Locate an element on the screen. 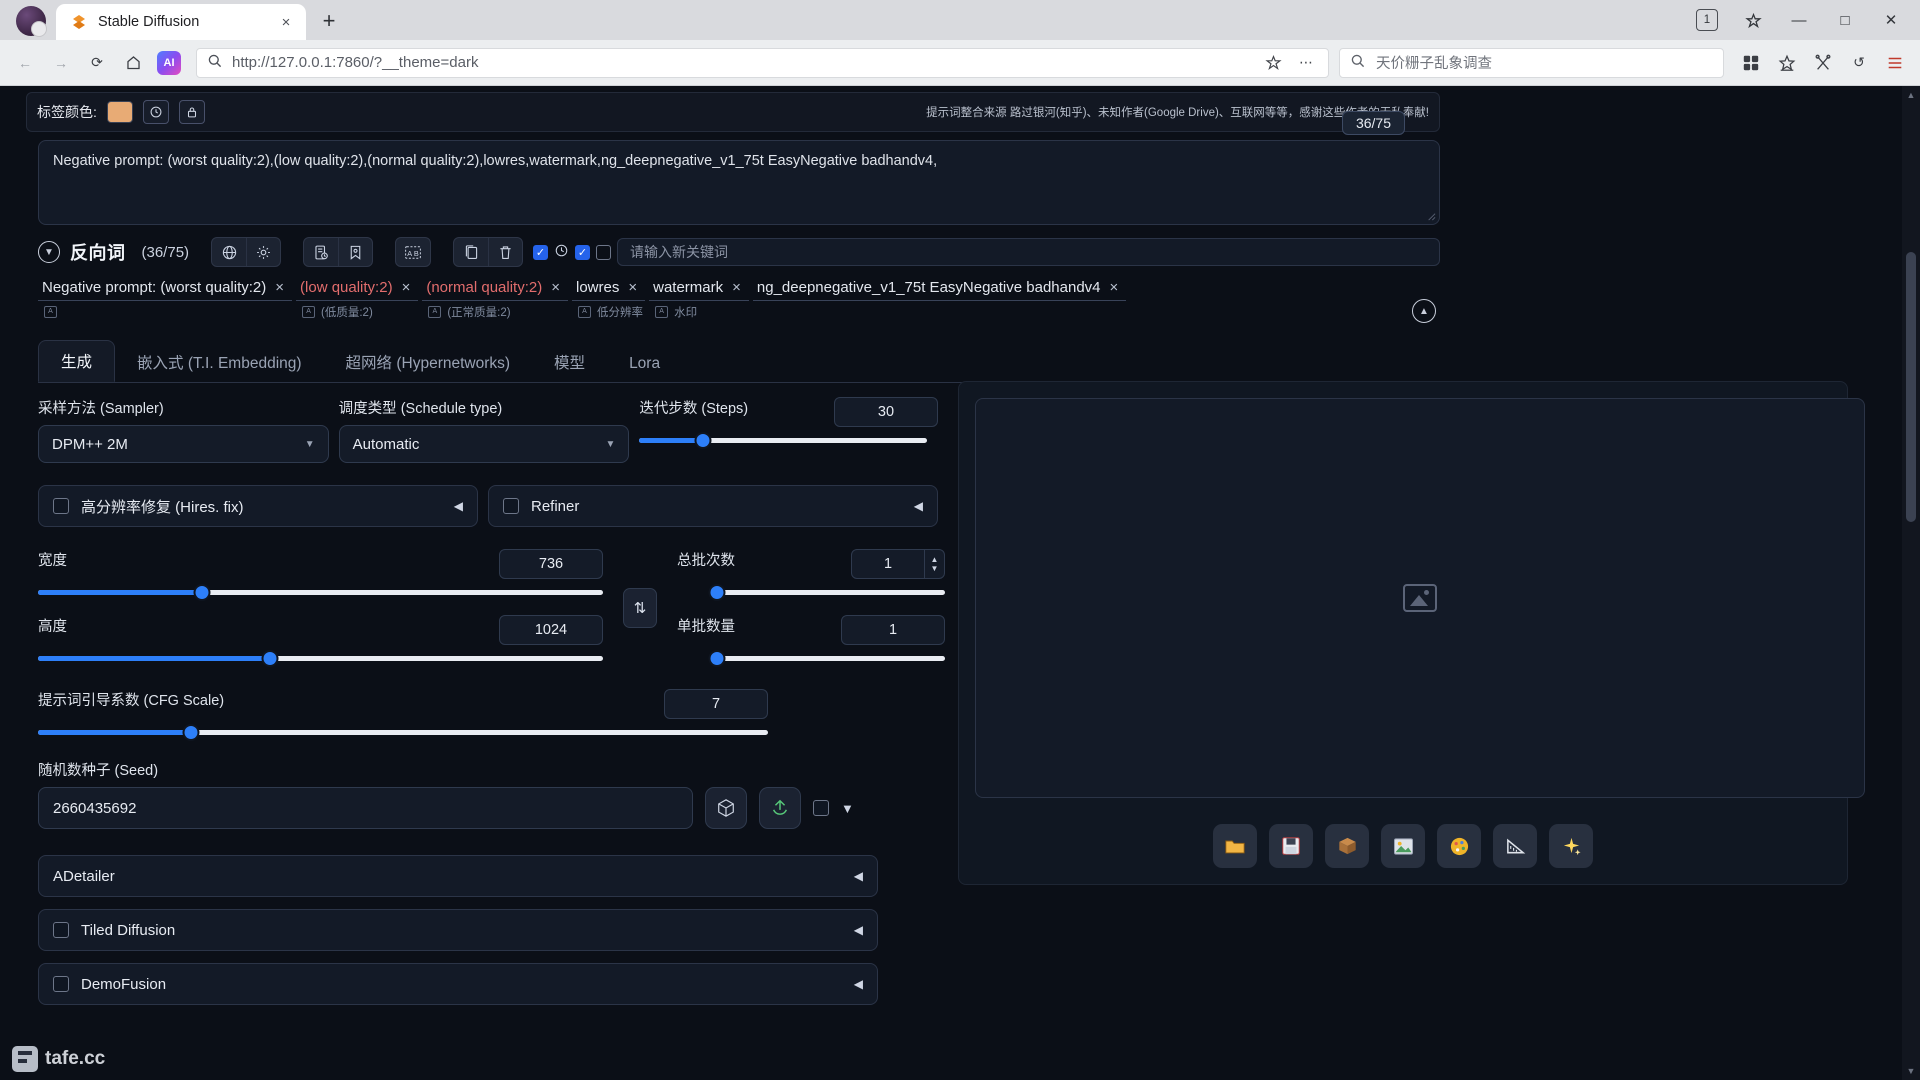 This screenshot has height=1080, width=1920. demofusion-accordion: DemoFusion ◀ is located at coordinates (458, 984).